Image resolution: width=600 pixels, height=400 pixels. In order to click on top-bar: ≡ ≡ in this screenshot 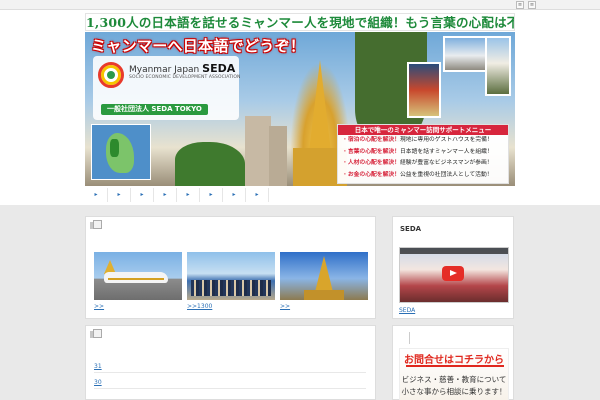, I will do `click(300, 5)`.